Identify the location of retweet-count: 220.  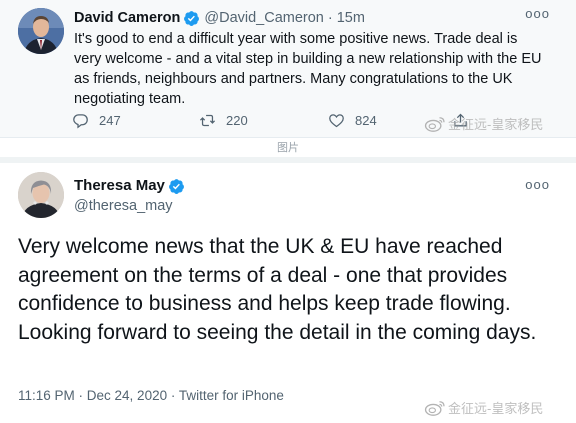
(237, 120).